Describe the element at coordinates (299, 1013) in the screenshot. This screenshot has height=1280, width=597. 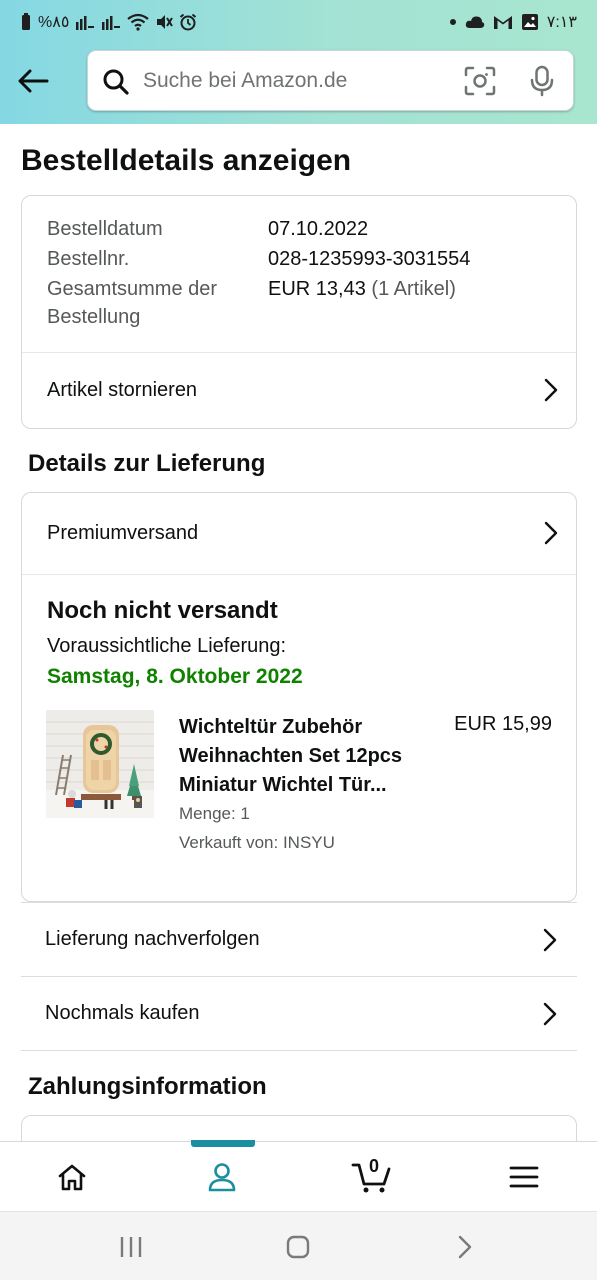
I see `buy-again-row: Nochmals kaufen` at that location.